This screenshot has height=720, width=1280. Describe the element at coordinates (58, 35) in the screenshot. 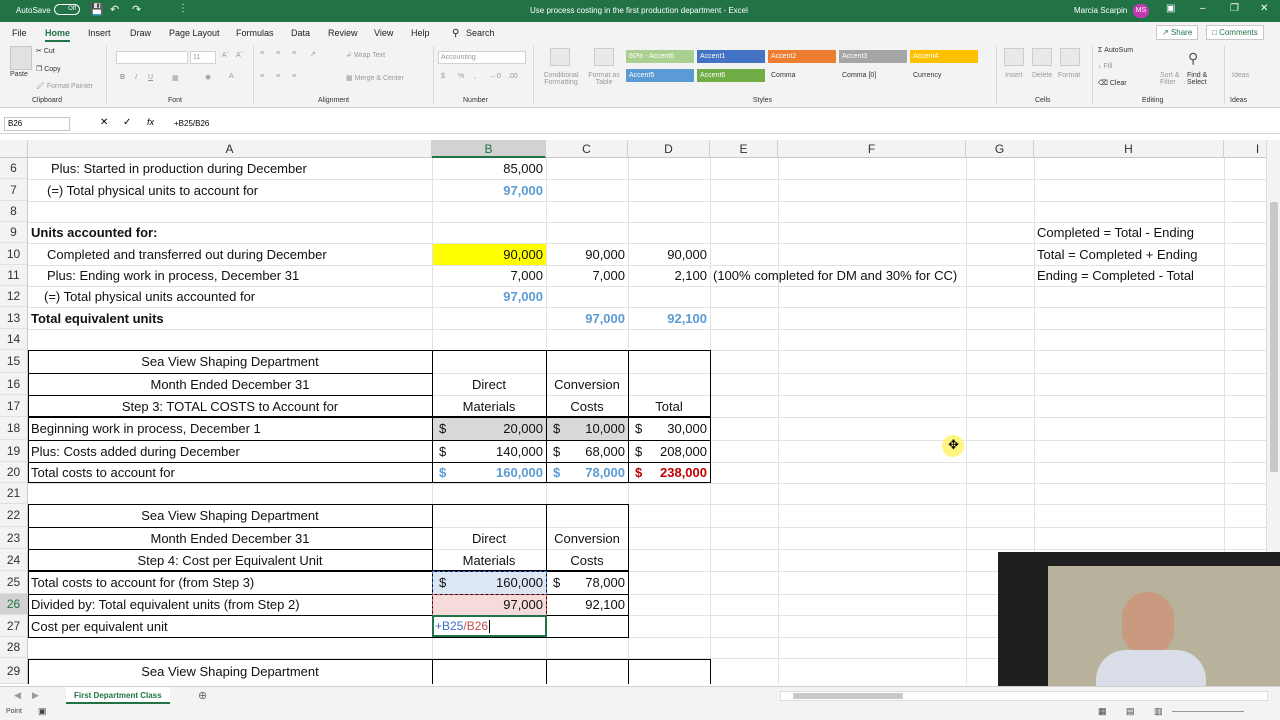

I see `tab-home: Home` at that location.